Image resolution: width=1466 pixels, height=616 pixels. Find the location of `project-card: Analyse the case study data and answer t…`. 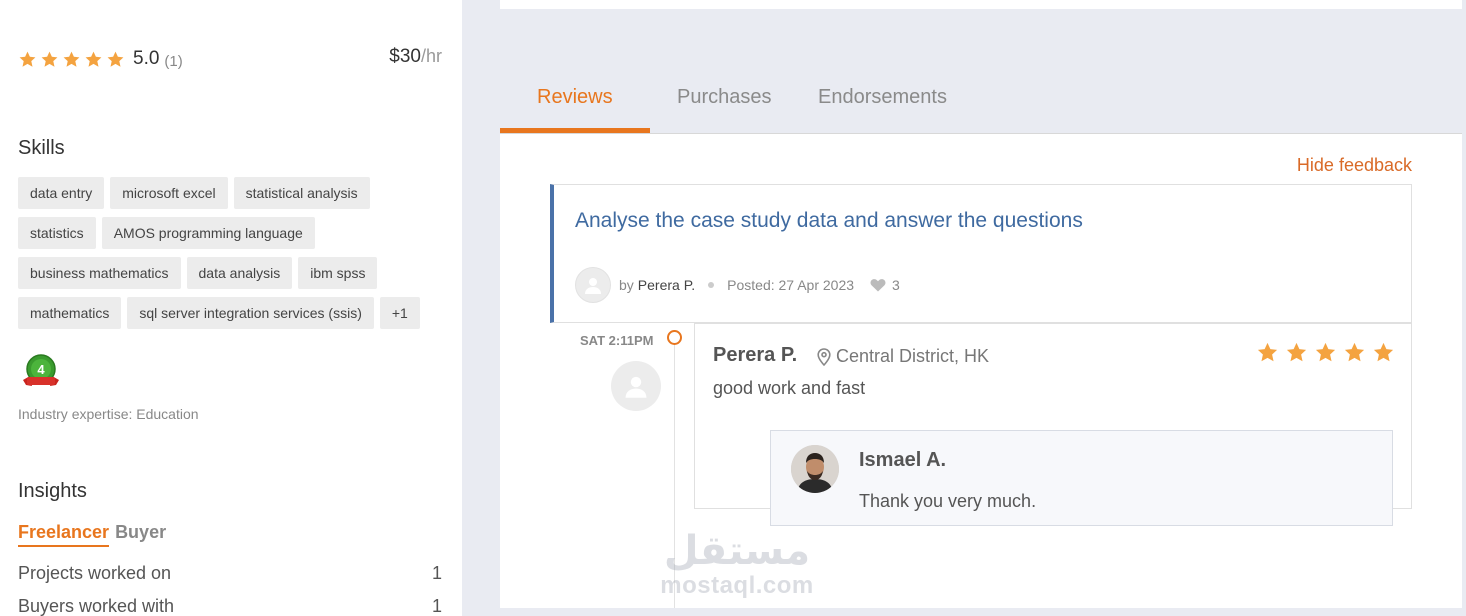

project-card: Analyse the case study data and answer t… is located at coordinates (981, 253).